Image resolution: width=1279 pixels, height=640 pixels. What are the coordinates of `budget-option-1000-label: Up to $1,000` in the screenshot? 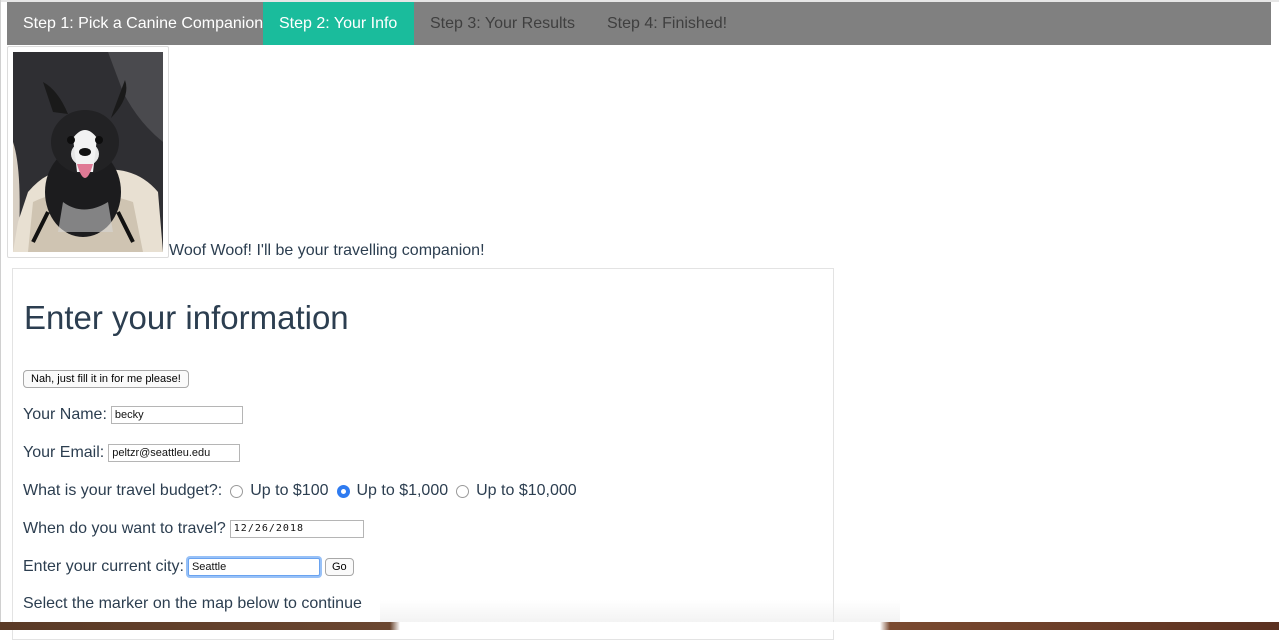 It's located at (402, 490).